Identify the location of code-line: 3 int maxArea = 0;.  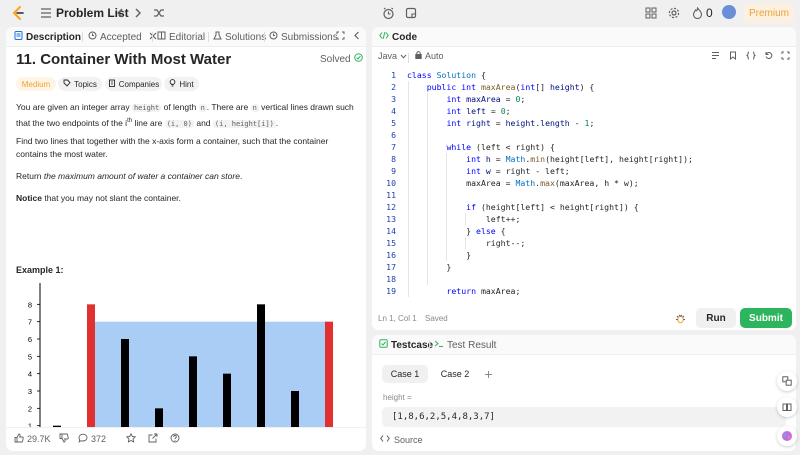
(458, 99).